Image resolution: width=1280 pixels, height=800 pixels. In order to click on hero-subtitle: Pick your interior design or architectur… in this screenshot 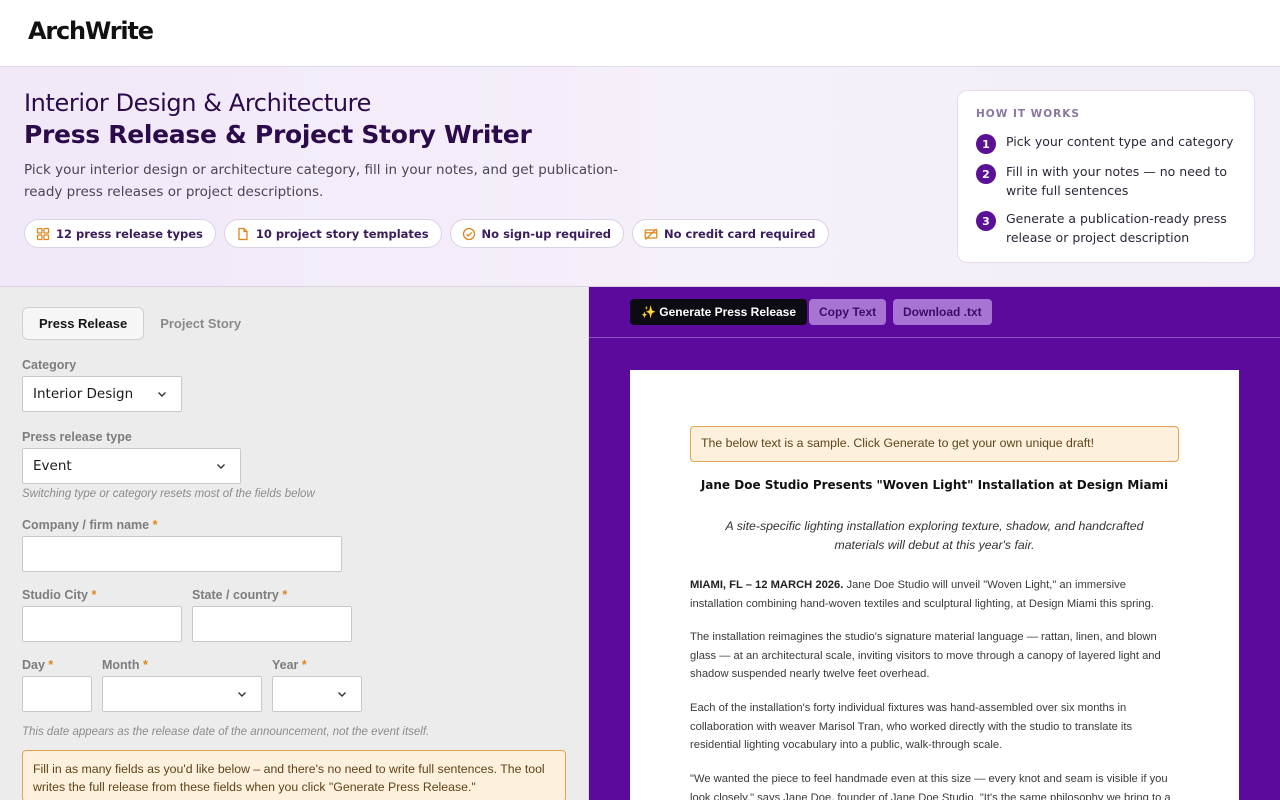, I will do `click(321, 181)`.